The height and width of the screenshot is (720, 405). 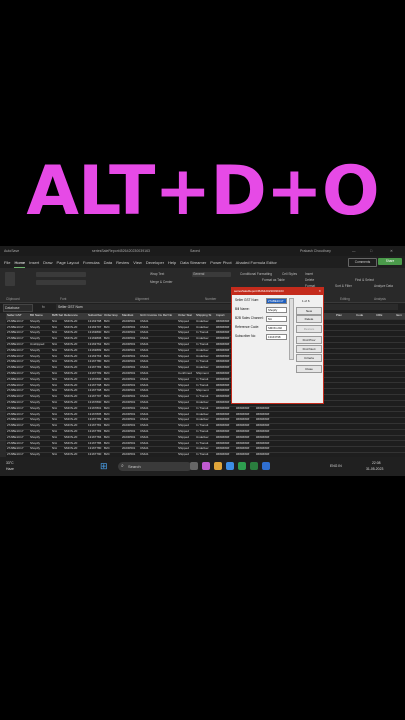 I want to click on criteria-button: Criteria, so click(x=309, y=358).